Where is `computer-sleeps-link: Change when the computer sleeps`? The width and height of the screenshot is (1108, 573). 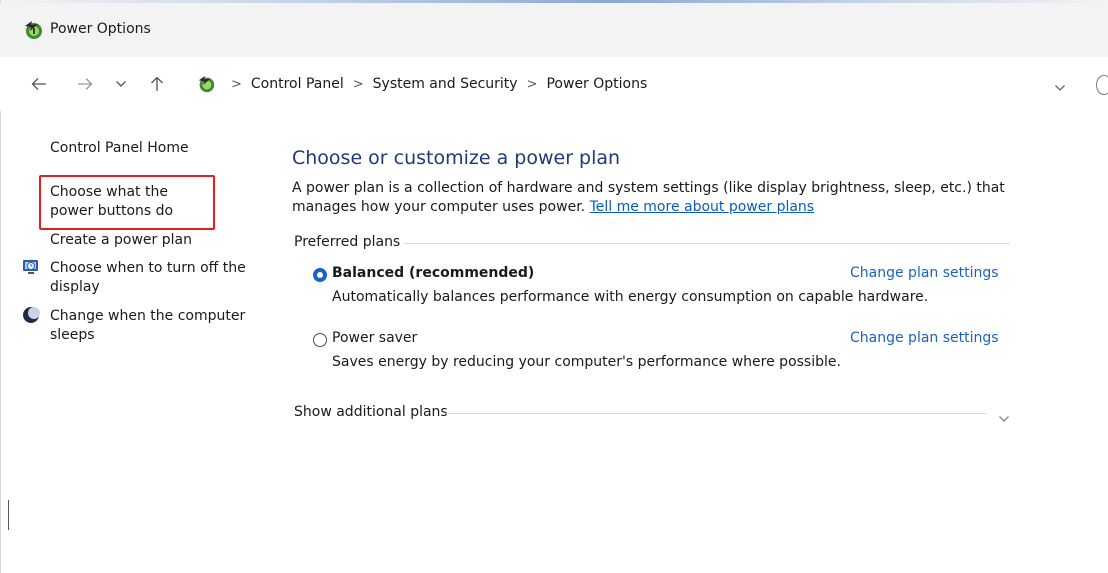 computer-sleeps-link: Change when the computer sleeps is located at coordinates (150, 326).